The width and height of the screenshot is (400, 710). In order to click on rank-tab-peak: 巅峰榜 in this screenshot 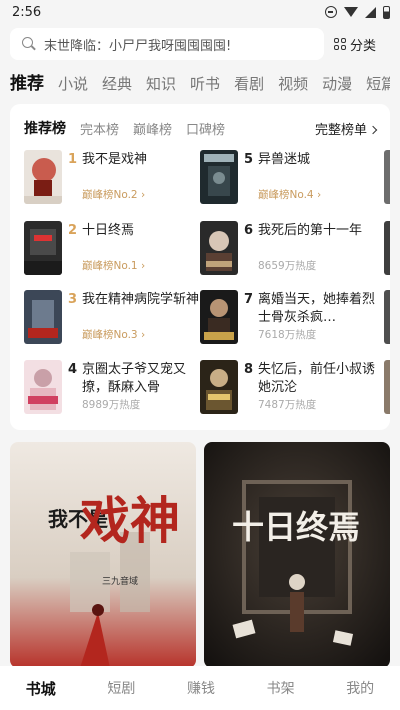, I will do `click(152, 128)`.